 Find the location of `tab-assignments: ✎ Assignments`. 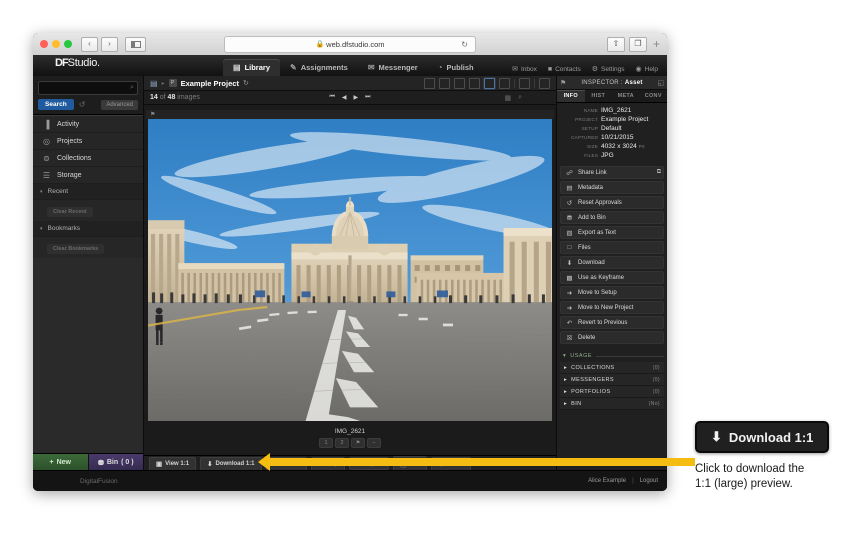

tab-assignments: ✎ Assignments is located at coordinates (319, 67).